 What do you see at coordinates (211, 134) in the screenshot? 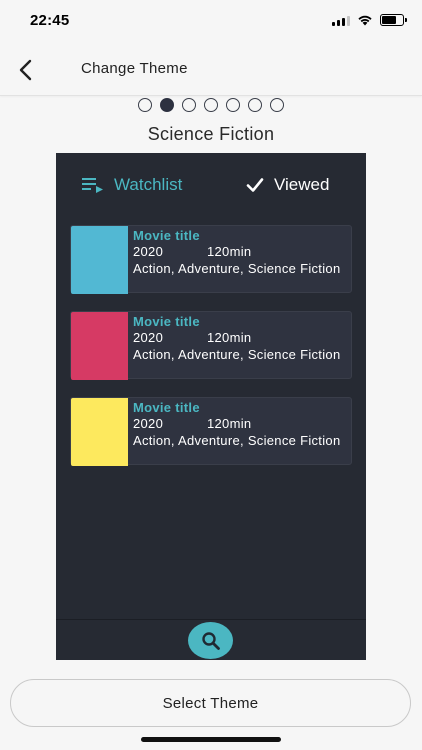
I see `theme-name: Science Fiction` at bounding box center [211, 134].